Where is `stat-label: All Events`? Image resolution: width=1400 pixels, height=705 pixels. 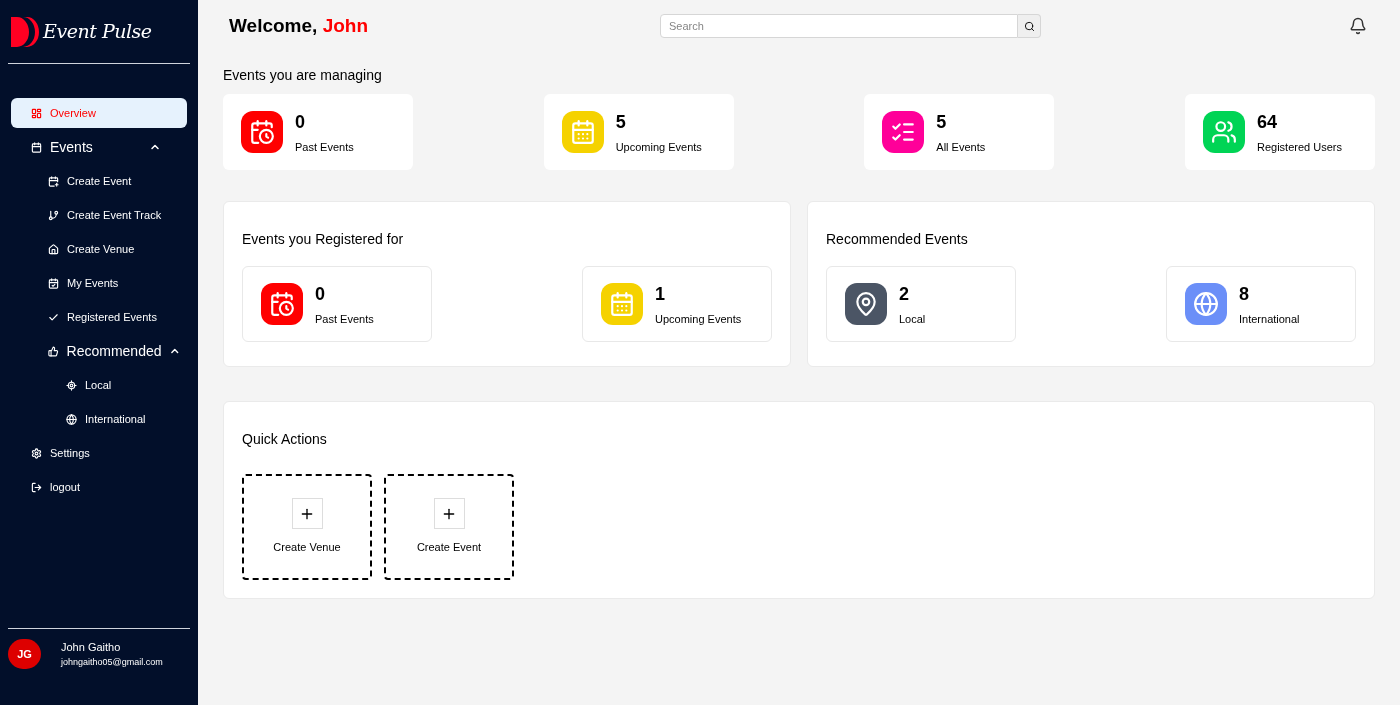
stat-label: All Events is located at coordinates (961, 147).